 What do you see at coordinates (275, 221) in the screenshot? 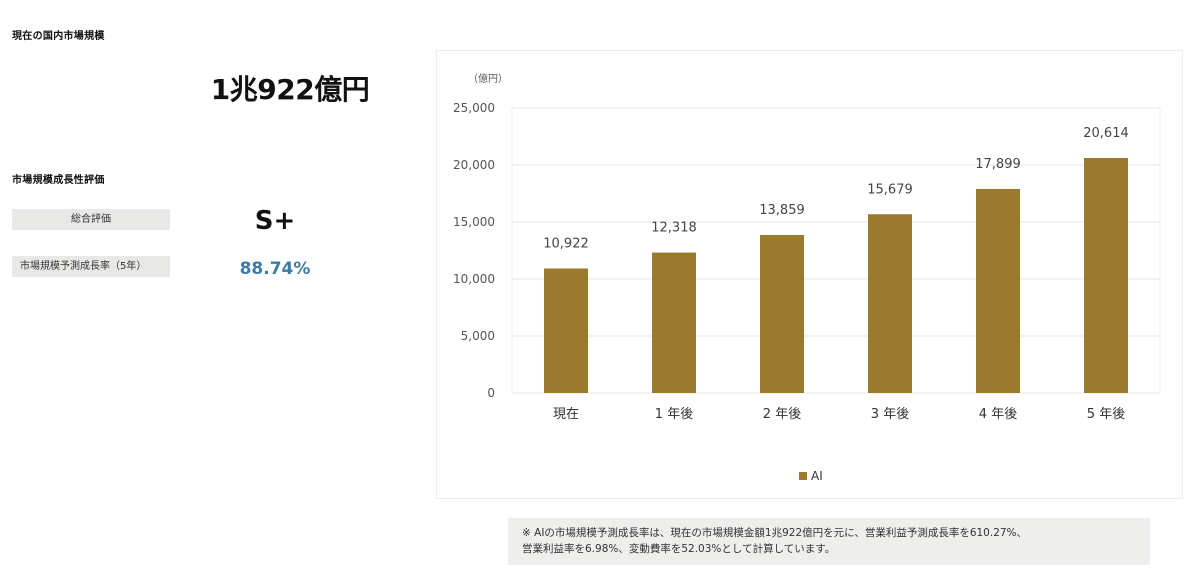
I see `overall-rating-value: S+` at bounding box center [275, 221].